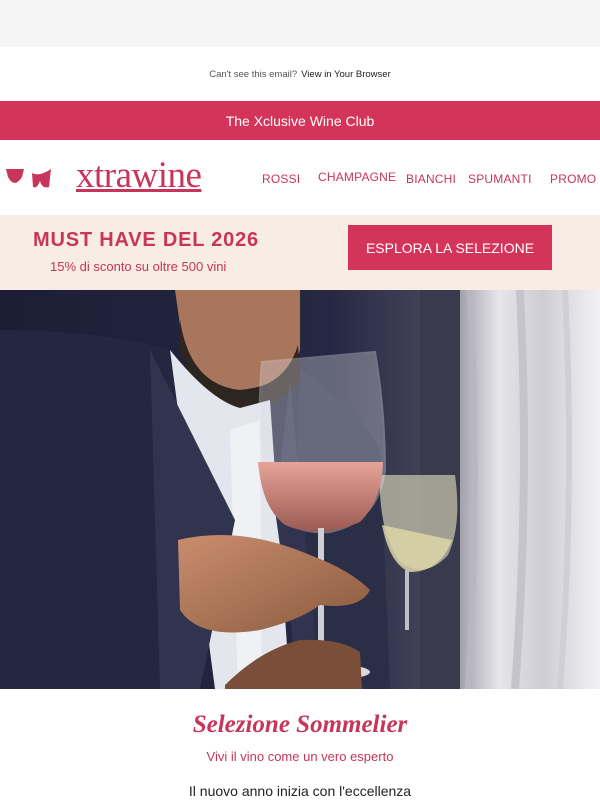 This screenshot has height=800, width=600. Describe the element at coordinates (500, 179) in the screenshot. I see `nav-link-spumanti: SPUMANTI` at that location.